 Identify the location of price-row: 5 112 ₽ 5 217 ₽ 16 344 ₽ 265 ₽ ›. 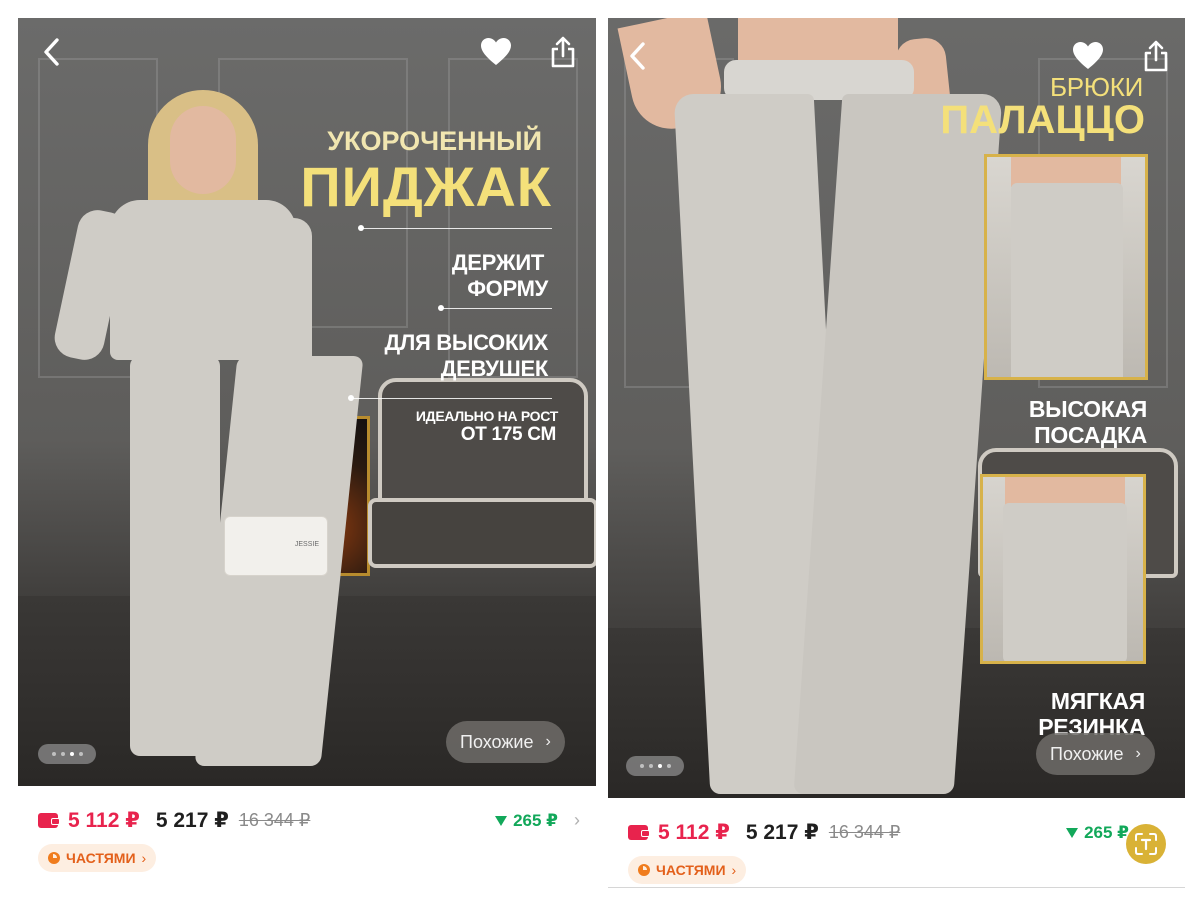
(309, 820).